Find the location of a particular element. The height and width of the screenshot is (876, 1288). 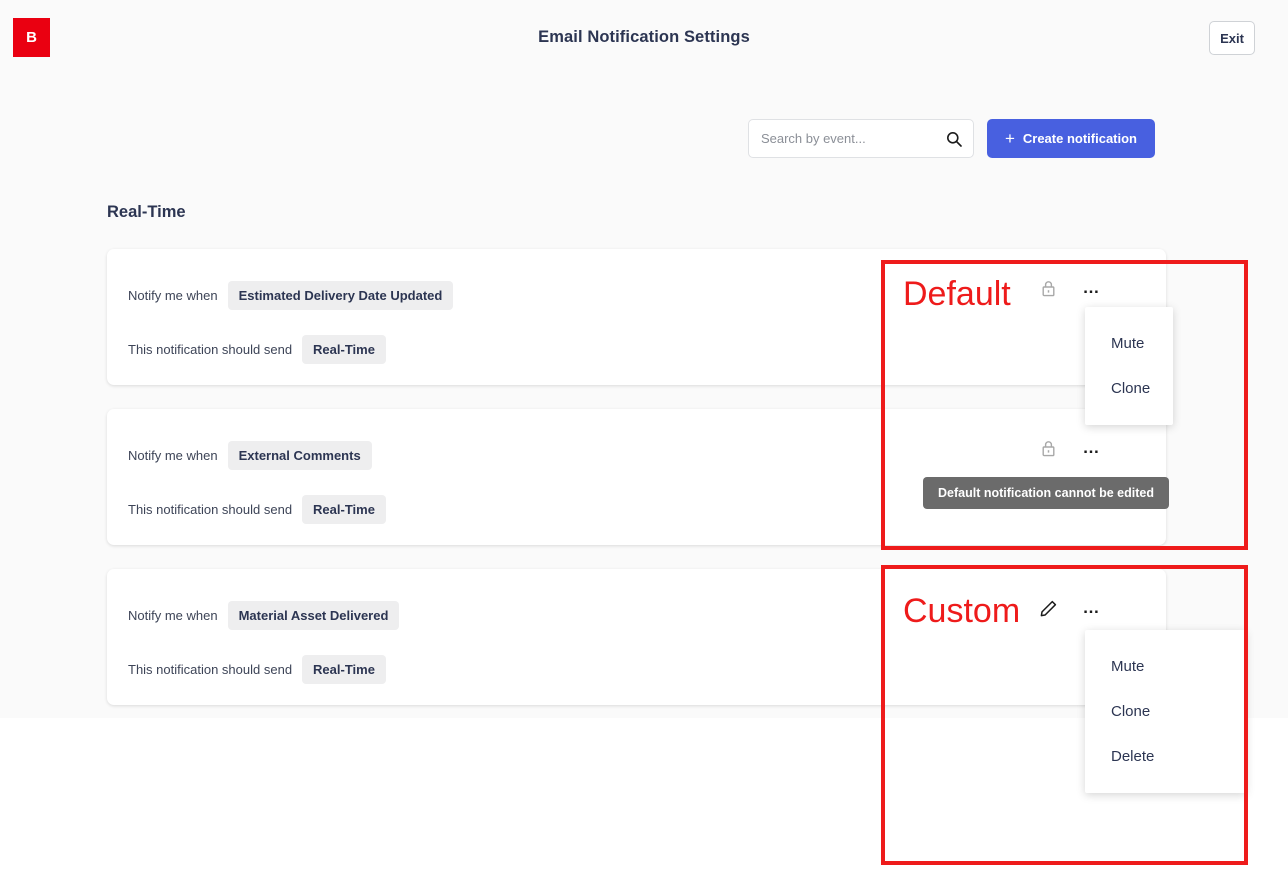

top-bar: B Email Notification Settings Exit is located at coordinates (644, 38).